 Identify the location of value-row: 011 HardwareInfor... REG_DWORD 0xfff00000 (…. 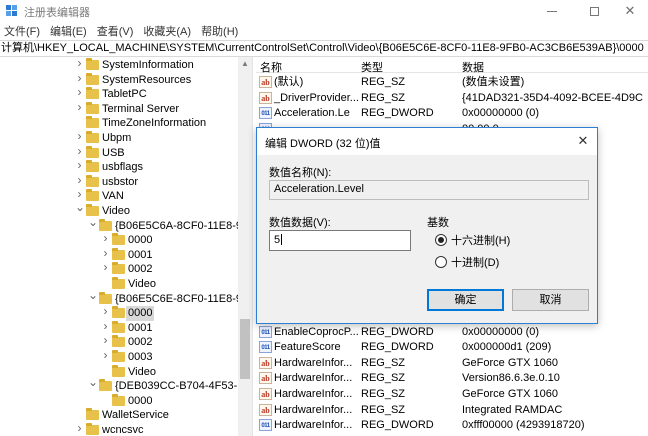
(452, 425).